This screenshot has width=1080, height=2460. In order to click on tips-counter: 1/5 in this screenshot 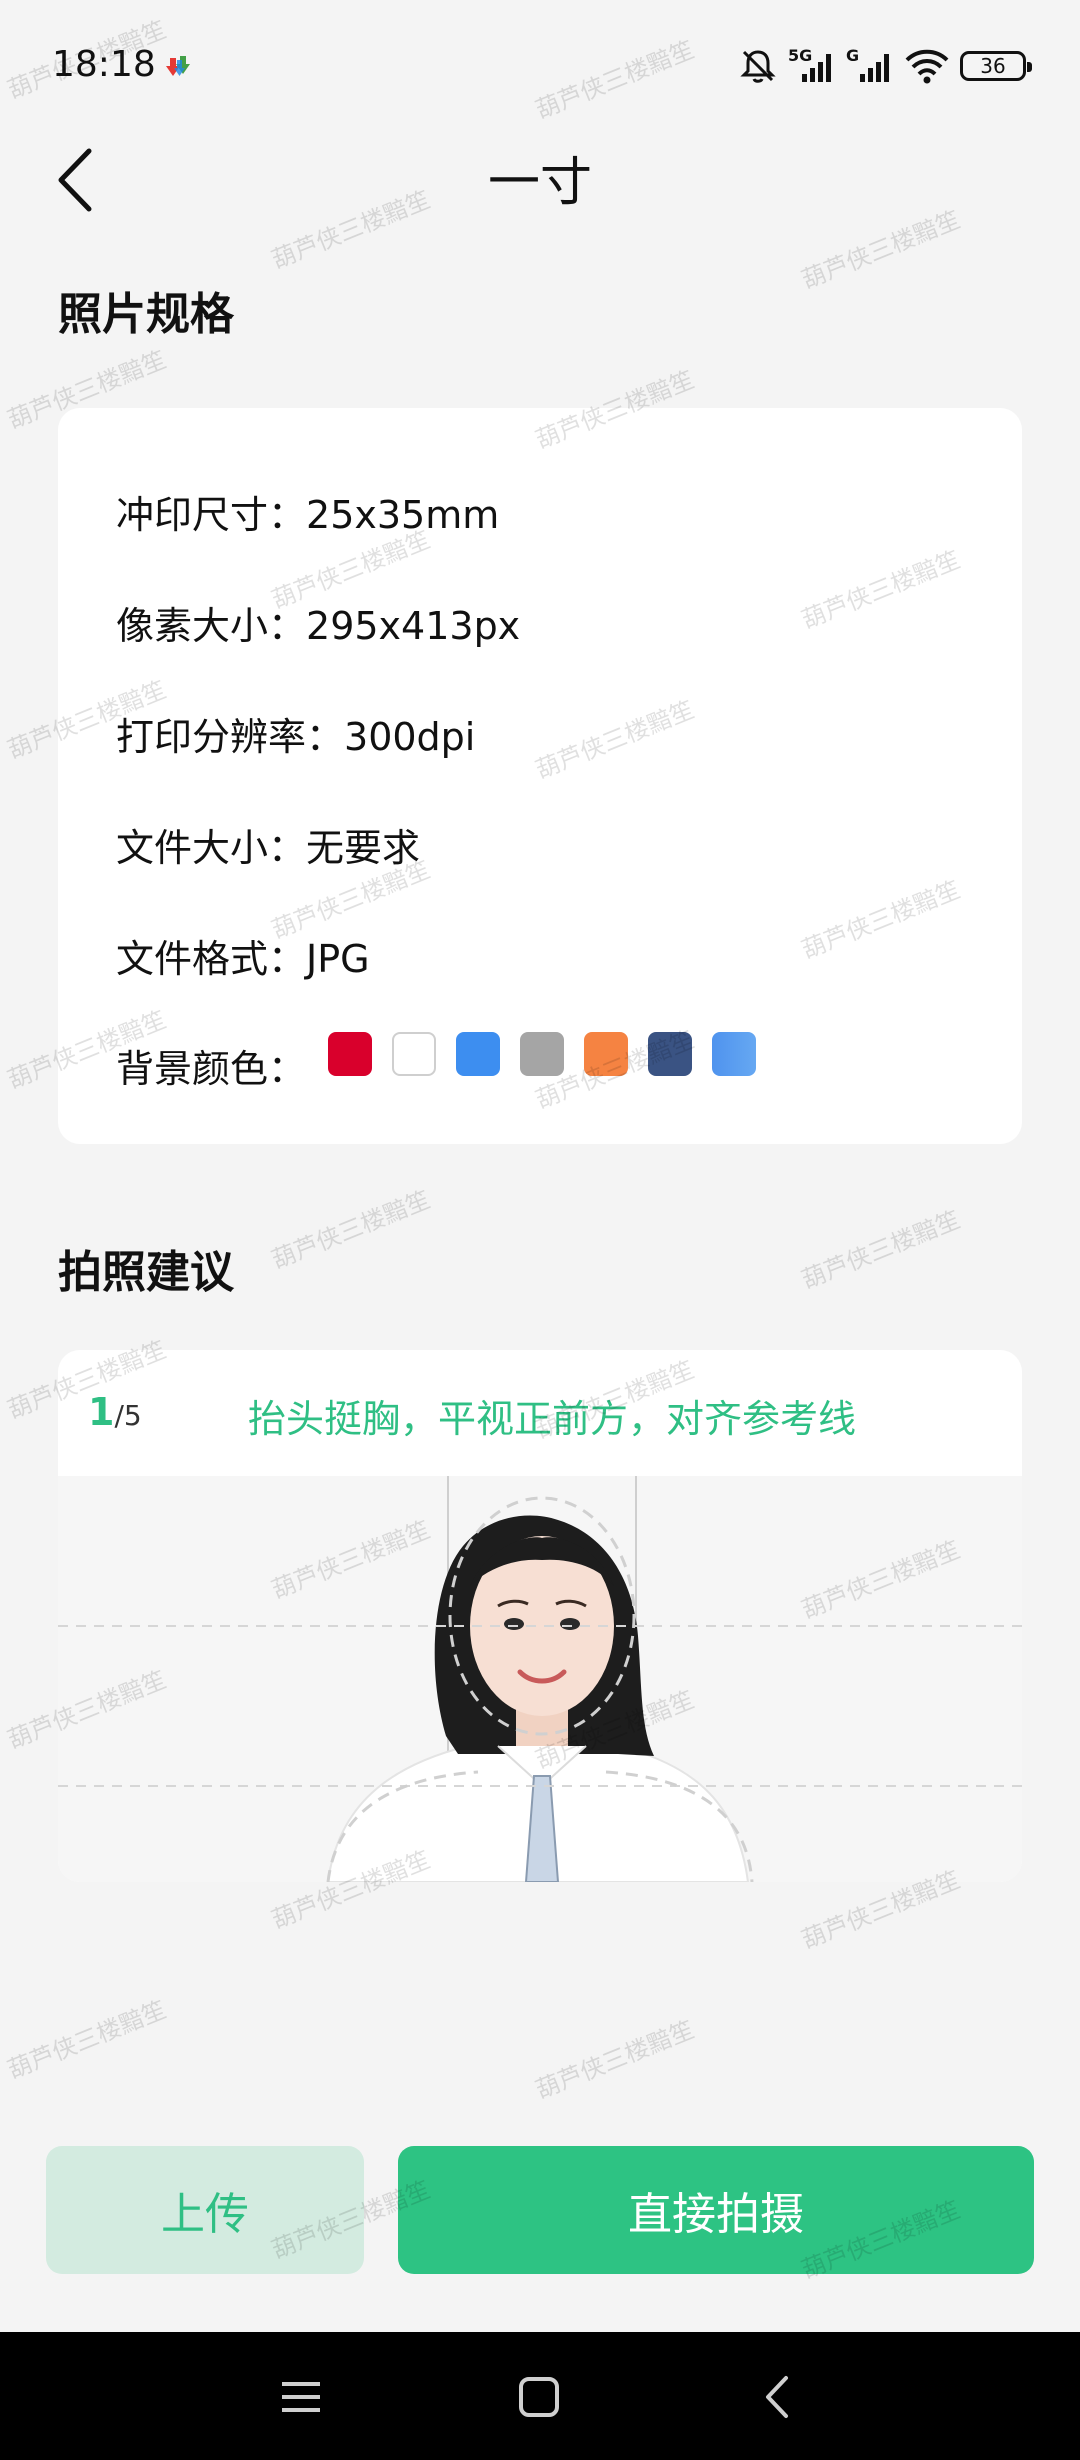, I will do `click(115, 1412)`.